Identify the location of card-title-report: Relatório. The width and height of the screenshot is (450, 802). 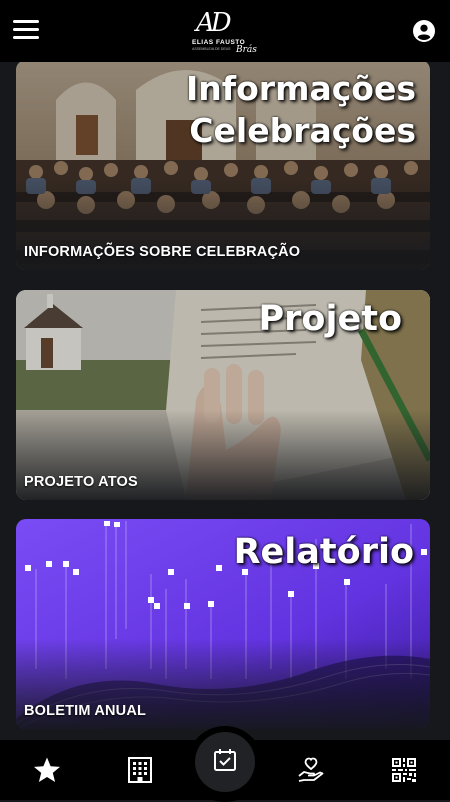
(323, 552).